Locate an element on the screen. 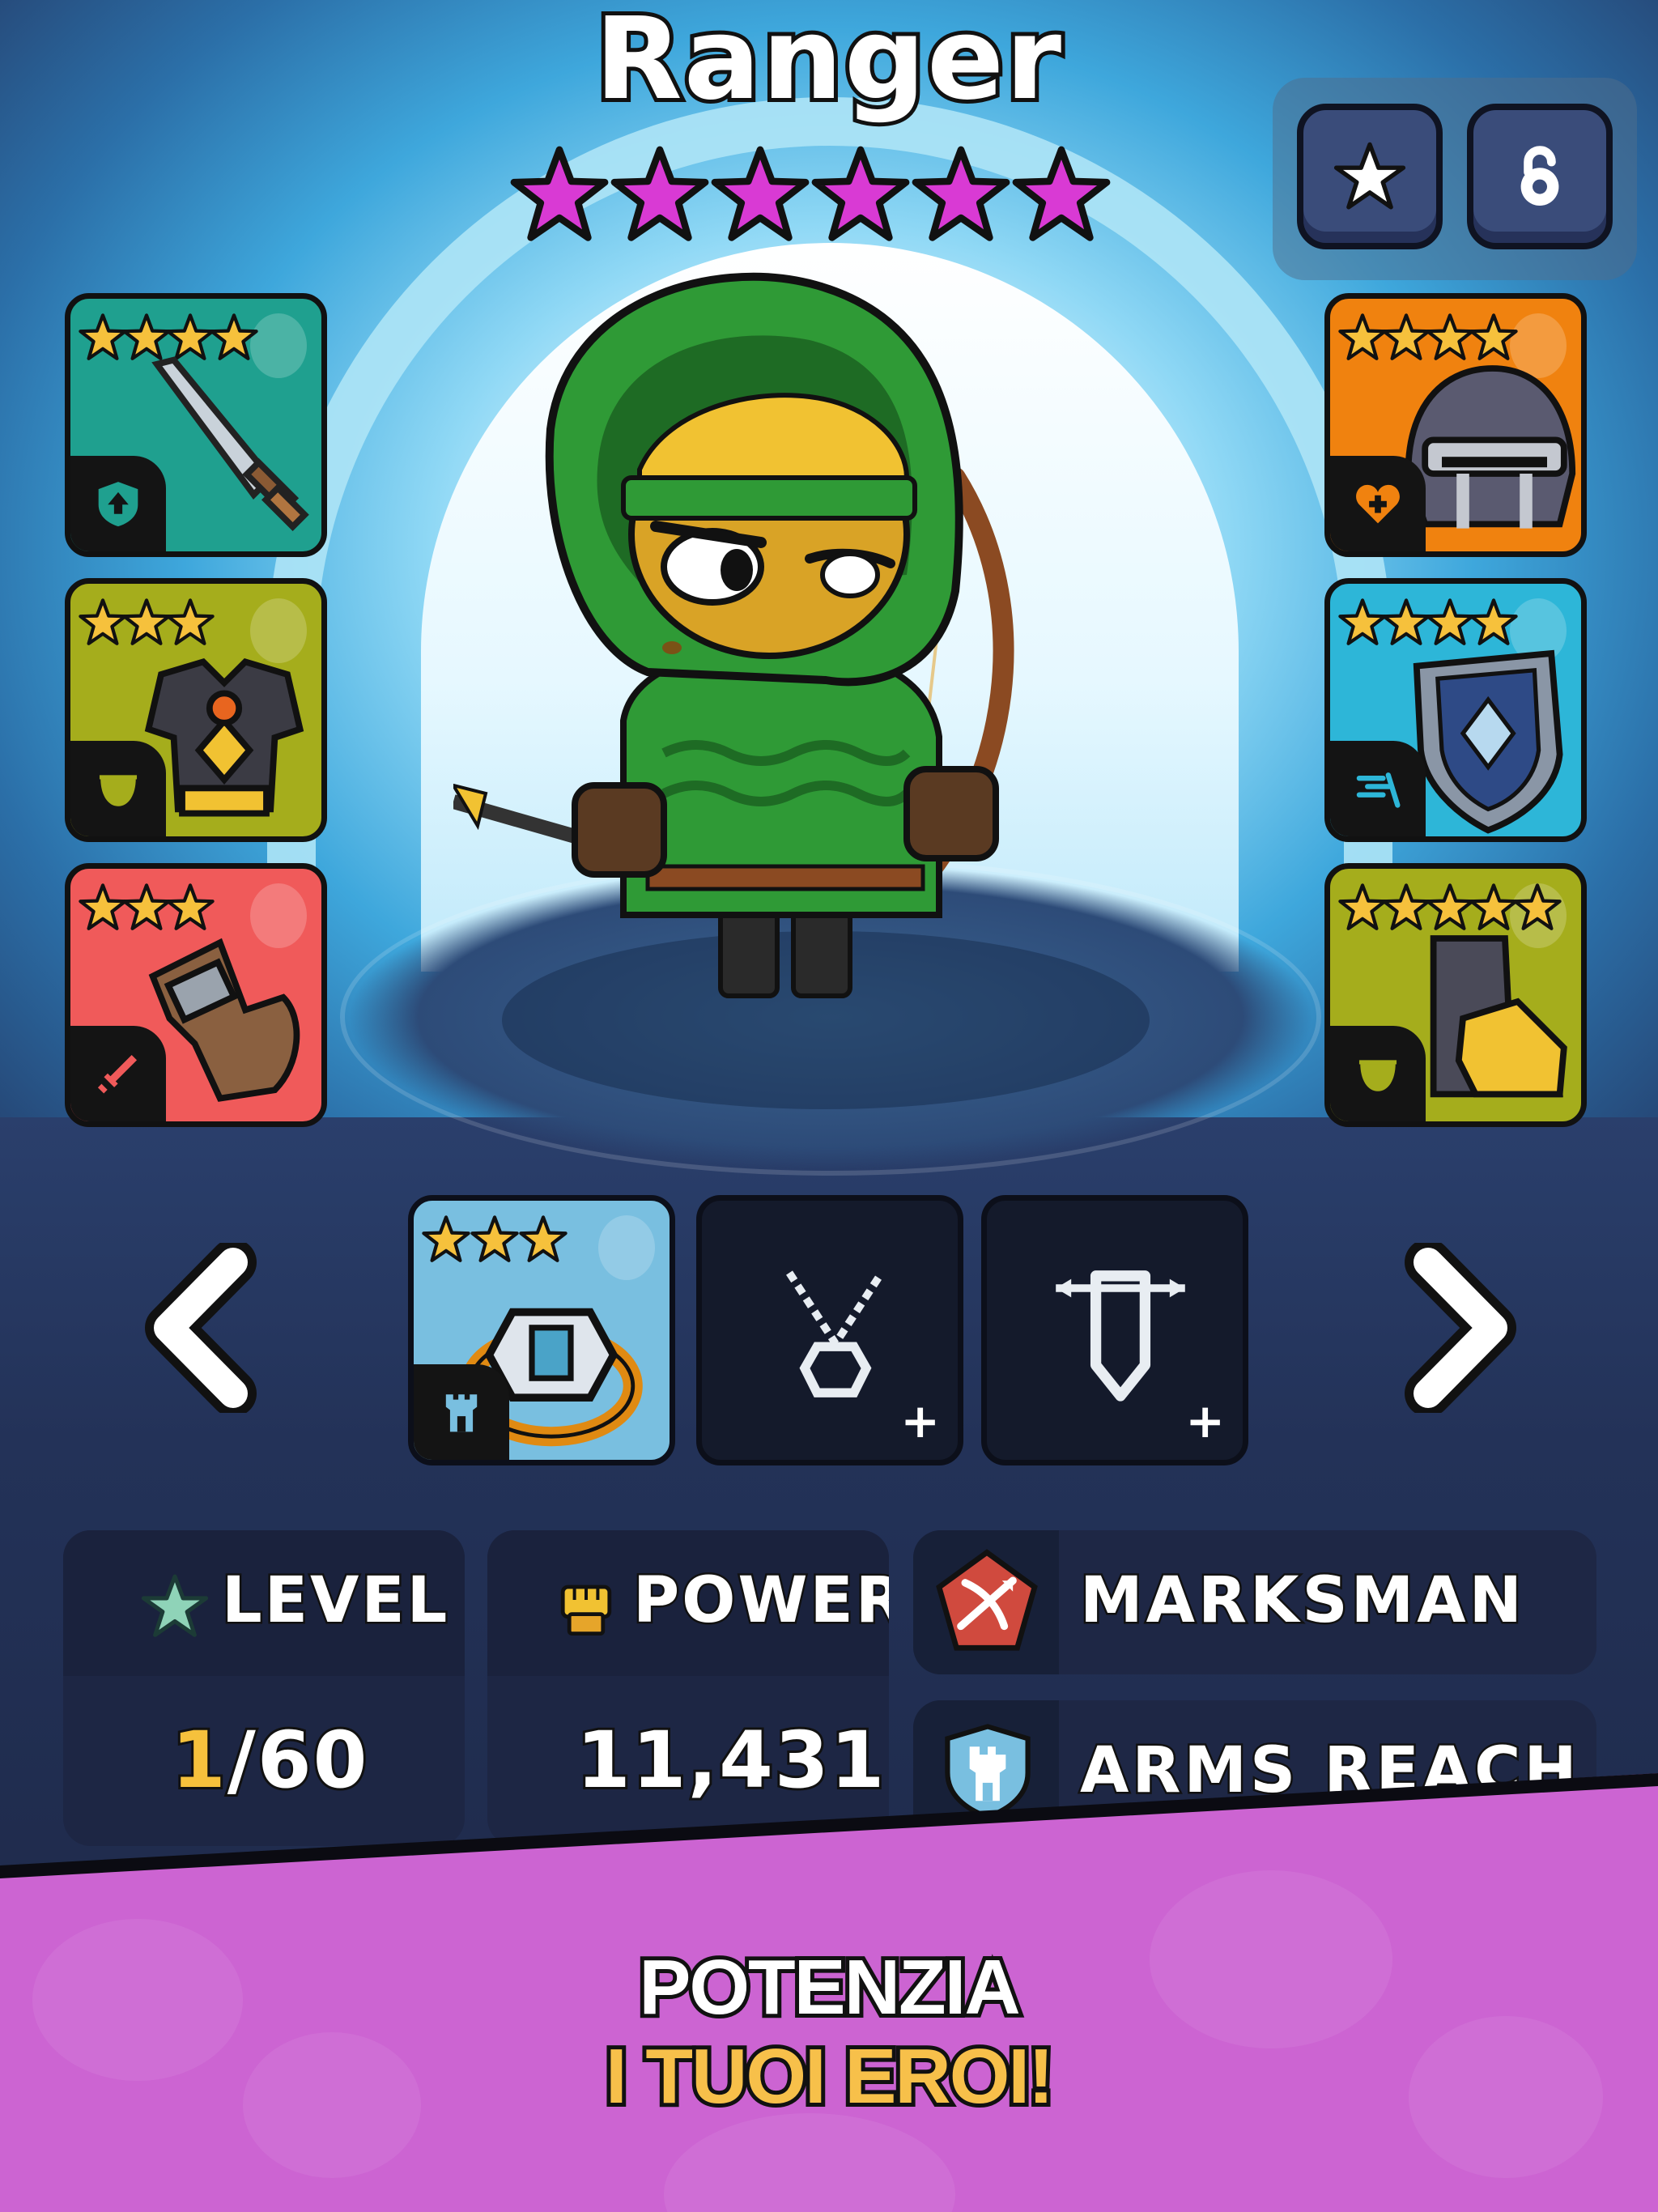 The width and height of the screenshot is (1658, 2212). sword-small-icon is located at coordinates (117, 1074).